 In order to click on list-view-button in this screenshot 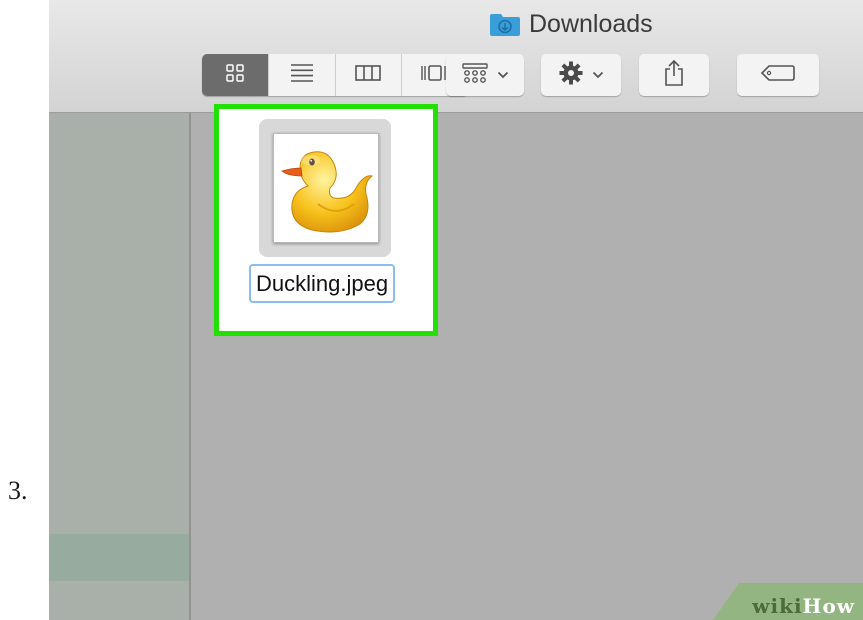, I will do `click(302, 75)`.